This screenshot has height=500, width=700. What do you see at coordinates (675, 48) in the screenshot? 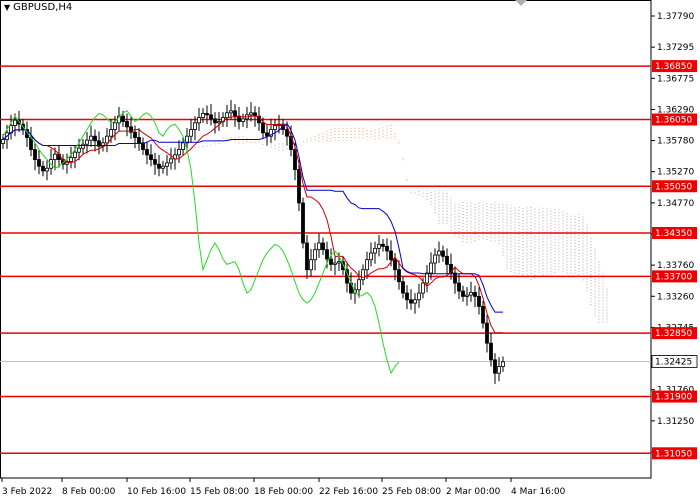
I see `y-tick-label: 1.37295` at bounding box center [675, 48].